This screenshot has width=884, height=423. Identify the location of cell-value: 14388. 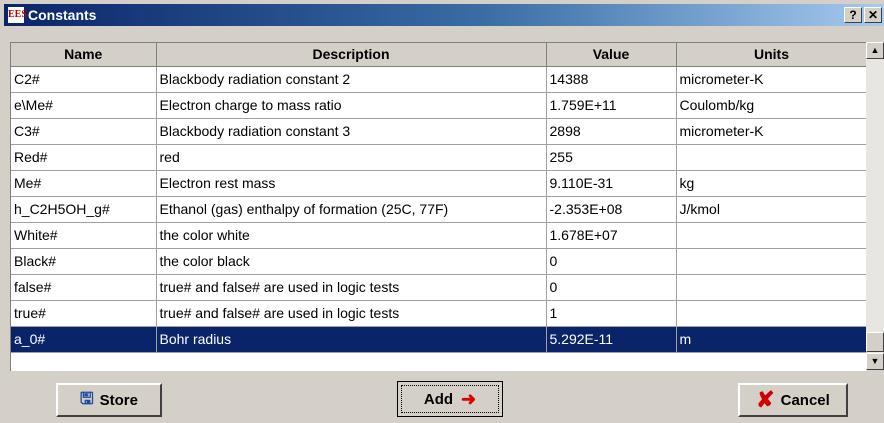
(611, 79).